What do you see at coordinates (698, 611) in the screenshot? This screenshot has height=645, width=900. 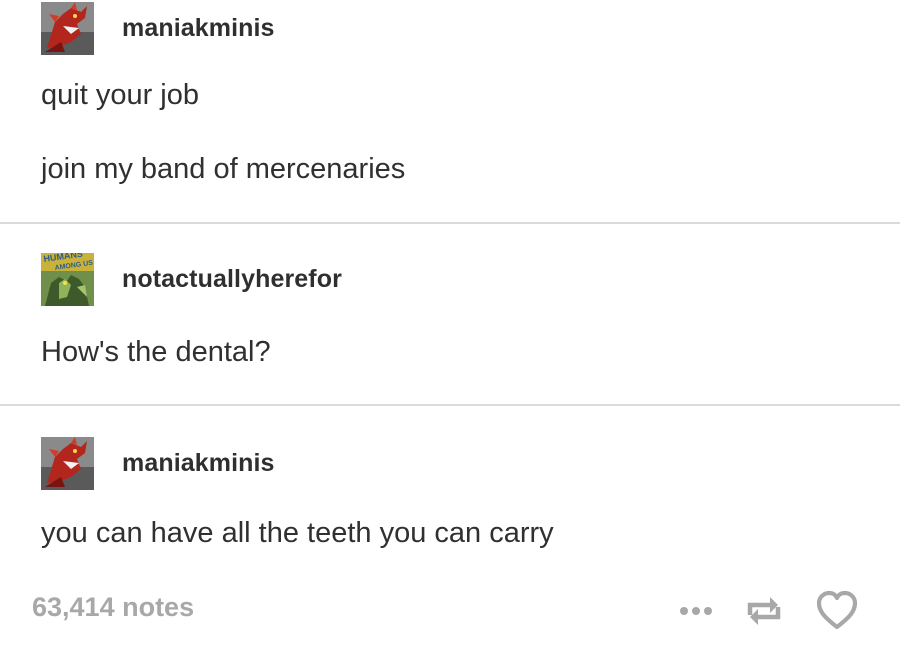 I see `more-icon` at bounding box center [698, 611].